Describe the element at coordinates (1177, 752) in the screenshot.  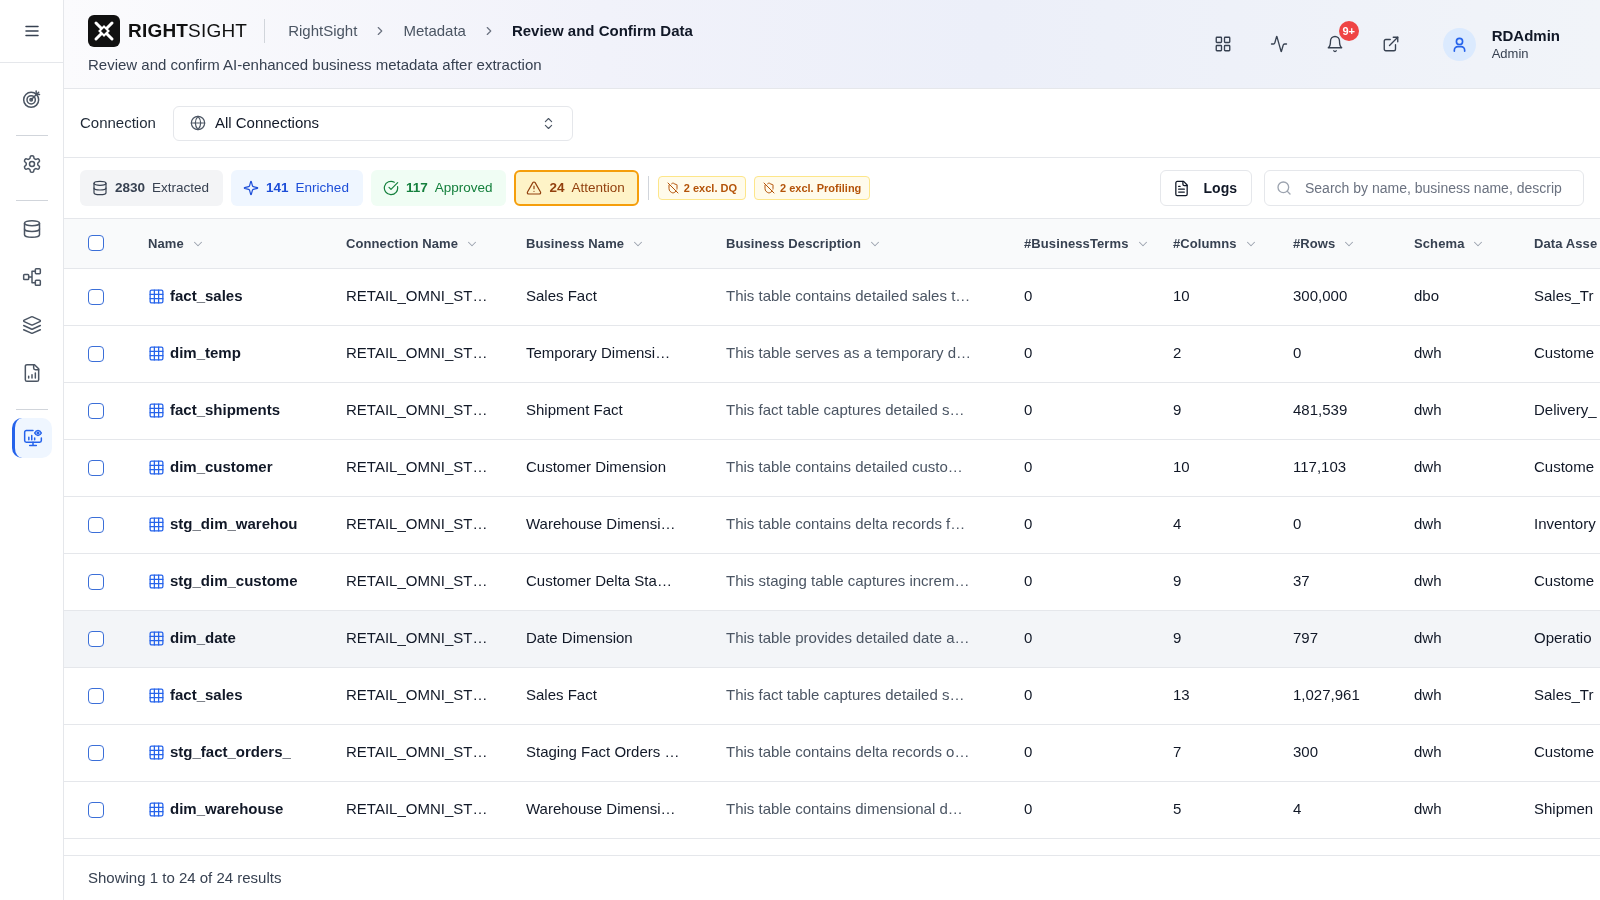
I see `column-count: 7` at that location.